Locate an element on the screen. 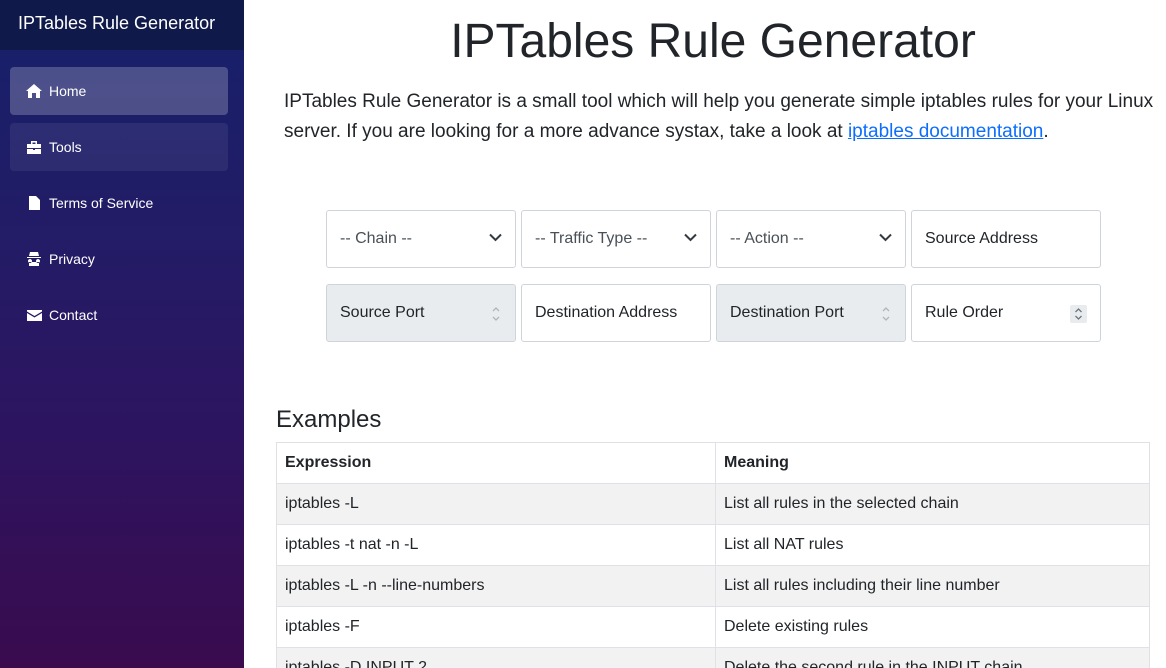 The width and height of the screenshot is (1166, 668). sidebar-item-home: Home is located at coordinates (119, 91).